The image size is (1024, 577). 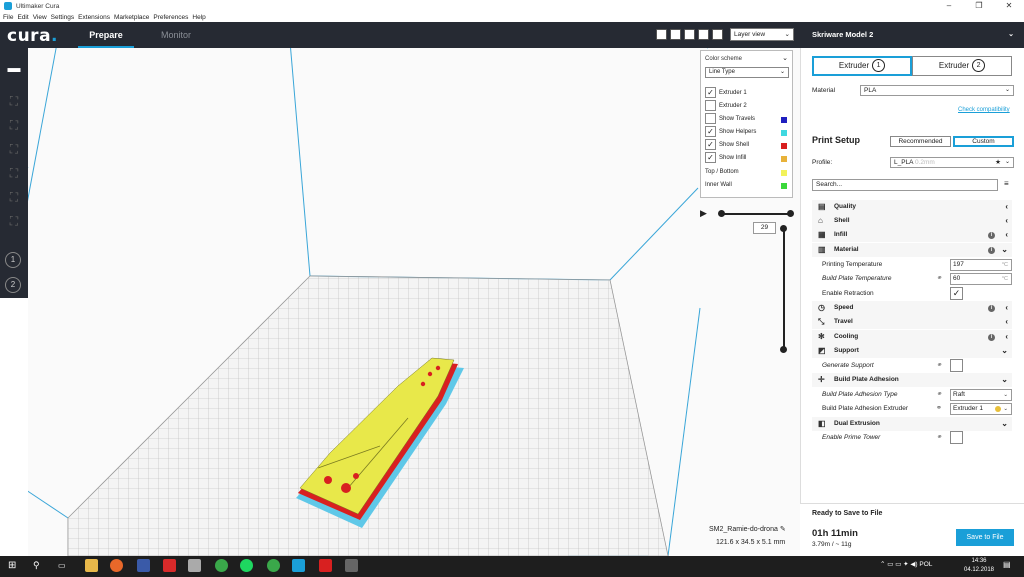 I want to click on layer-handle-top, so click(x=783, y=228).